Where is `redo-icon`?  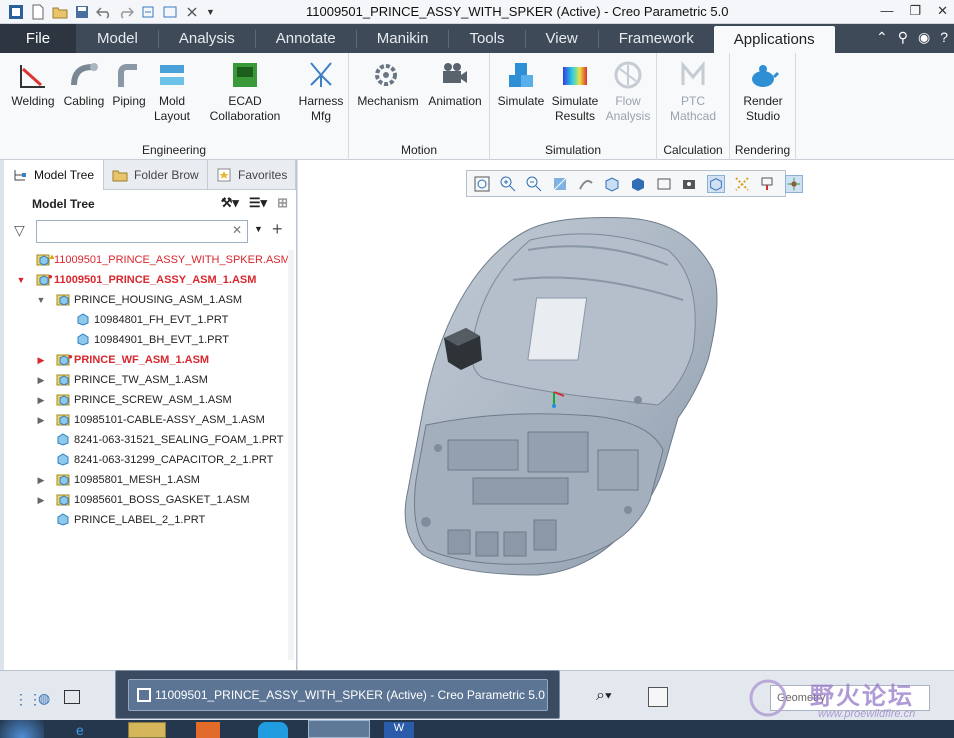
redo-icon is located at coordinates (126, 12).